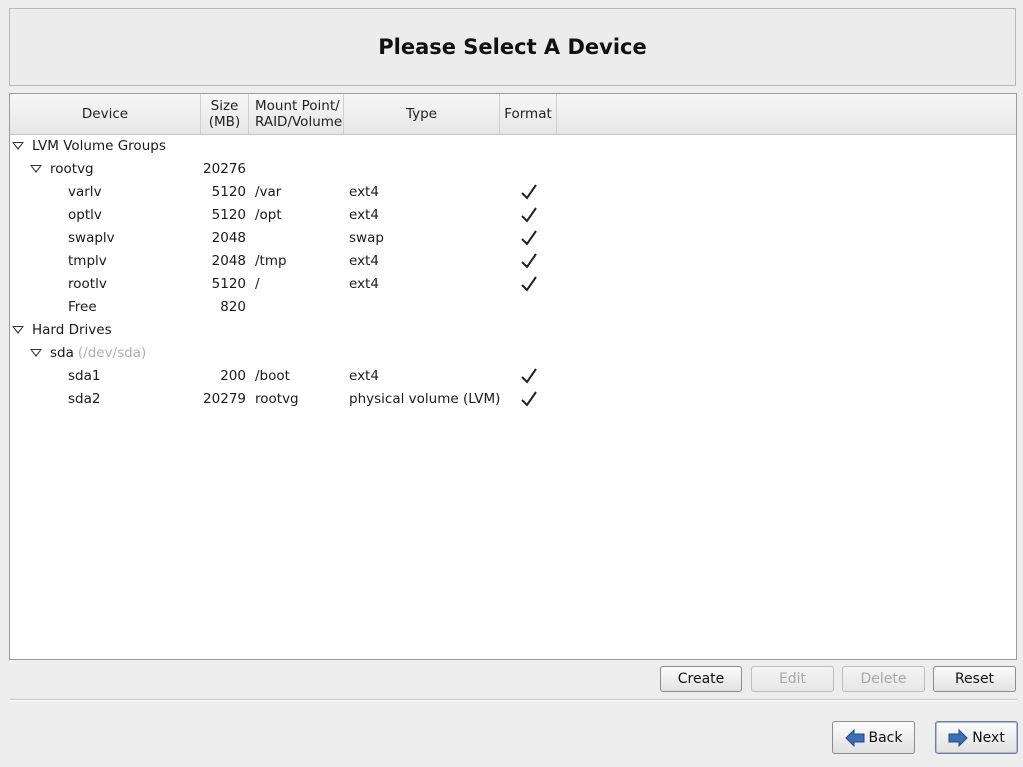  What do you see at coordinates (224, 169) in the screenshot?
I see `row-size: 20276` at bounding box center [224, 169].